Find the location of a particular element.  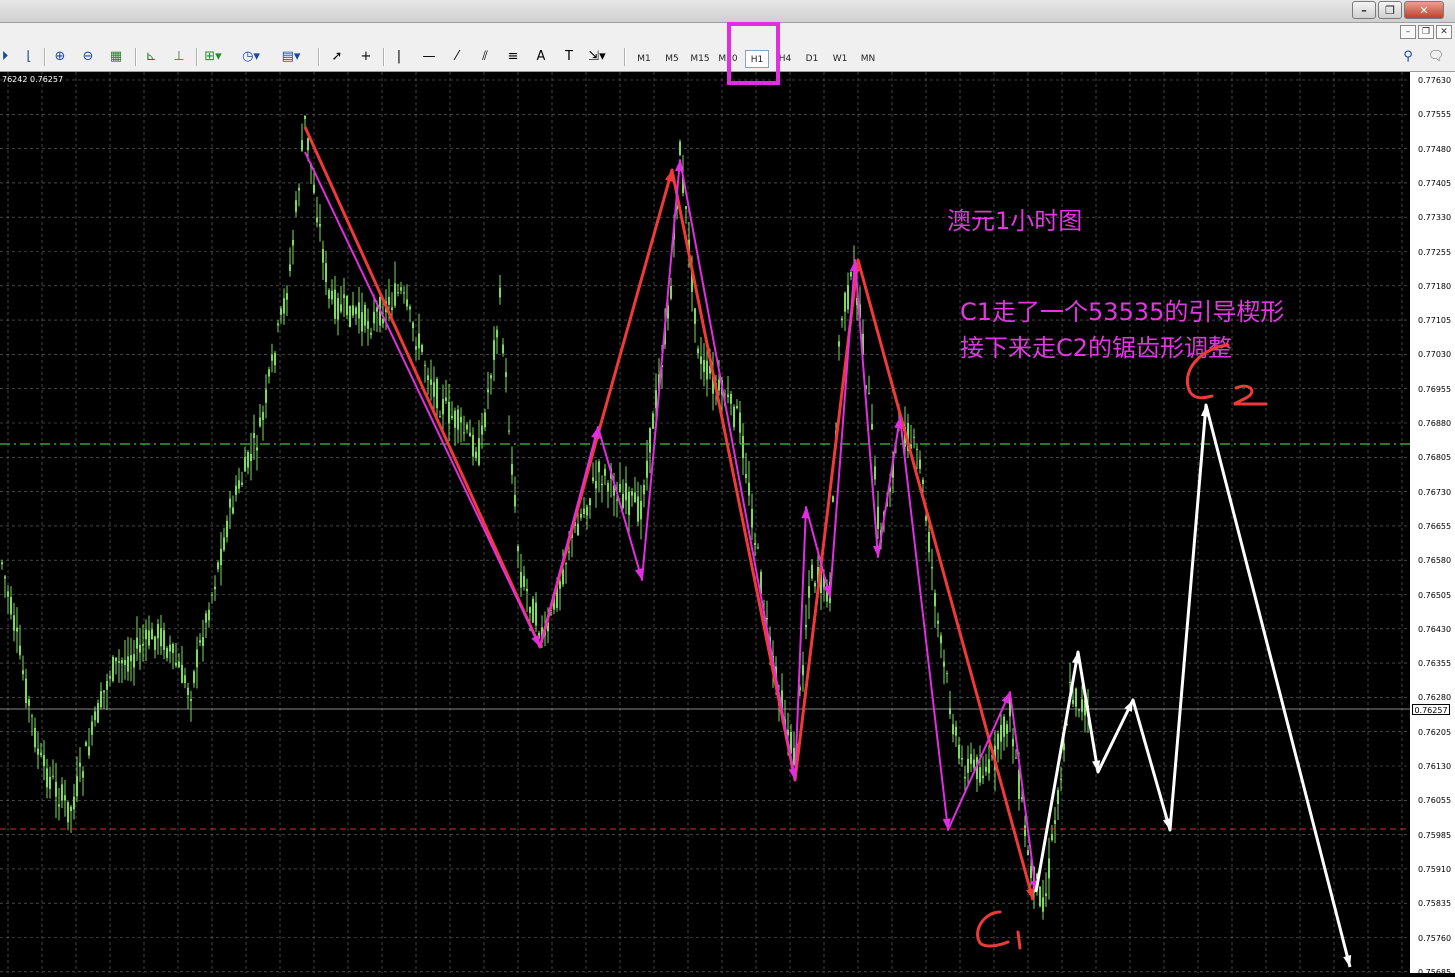

crosshair-icon: + is located at coordinates (366, 57).